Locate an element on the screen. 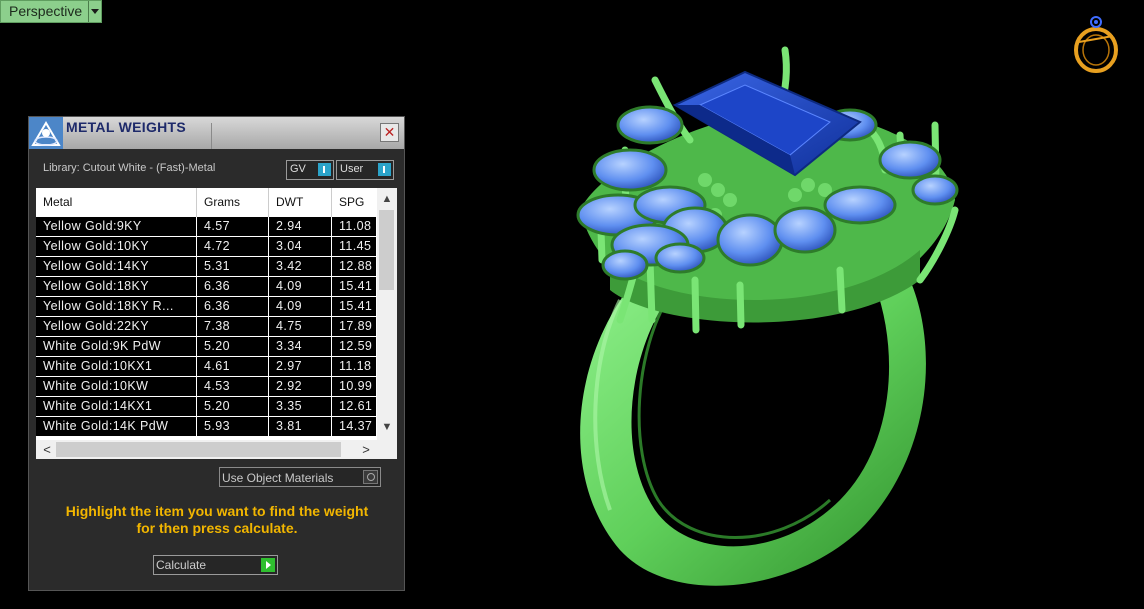 The height and width of the screenshot is (609, 1144). cell-dwt: 3.04 is located at coordinates (300, 246).